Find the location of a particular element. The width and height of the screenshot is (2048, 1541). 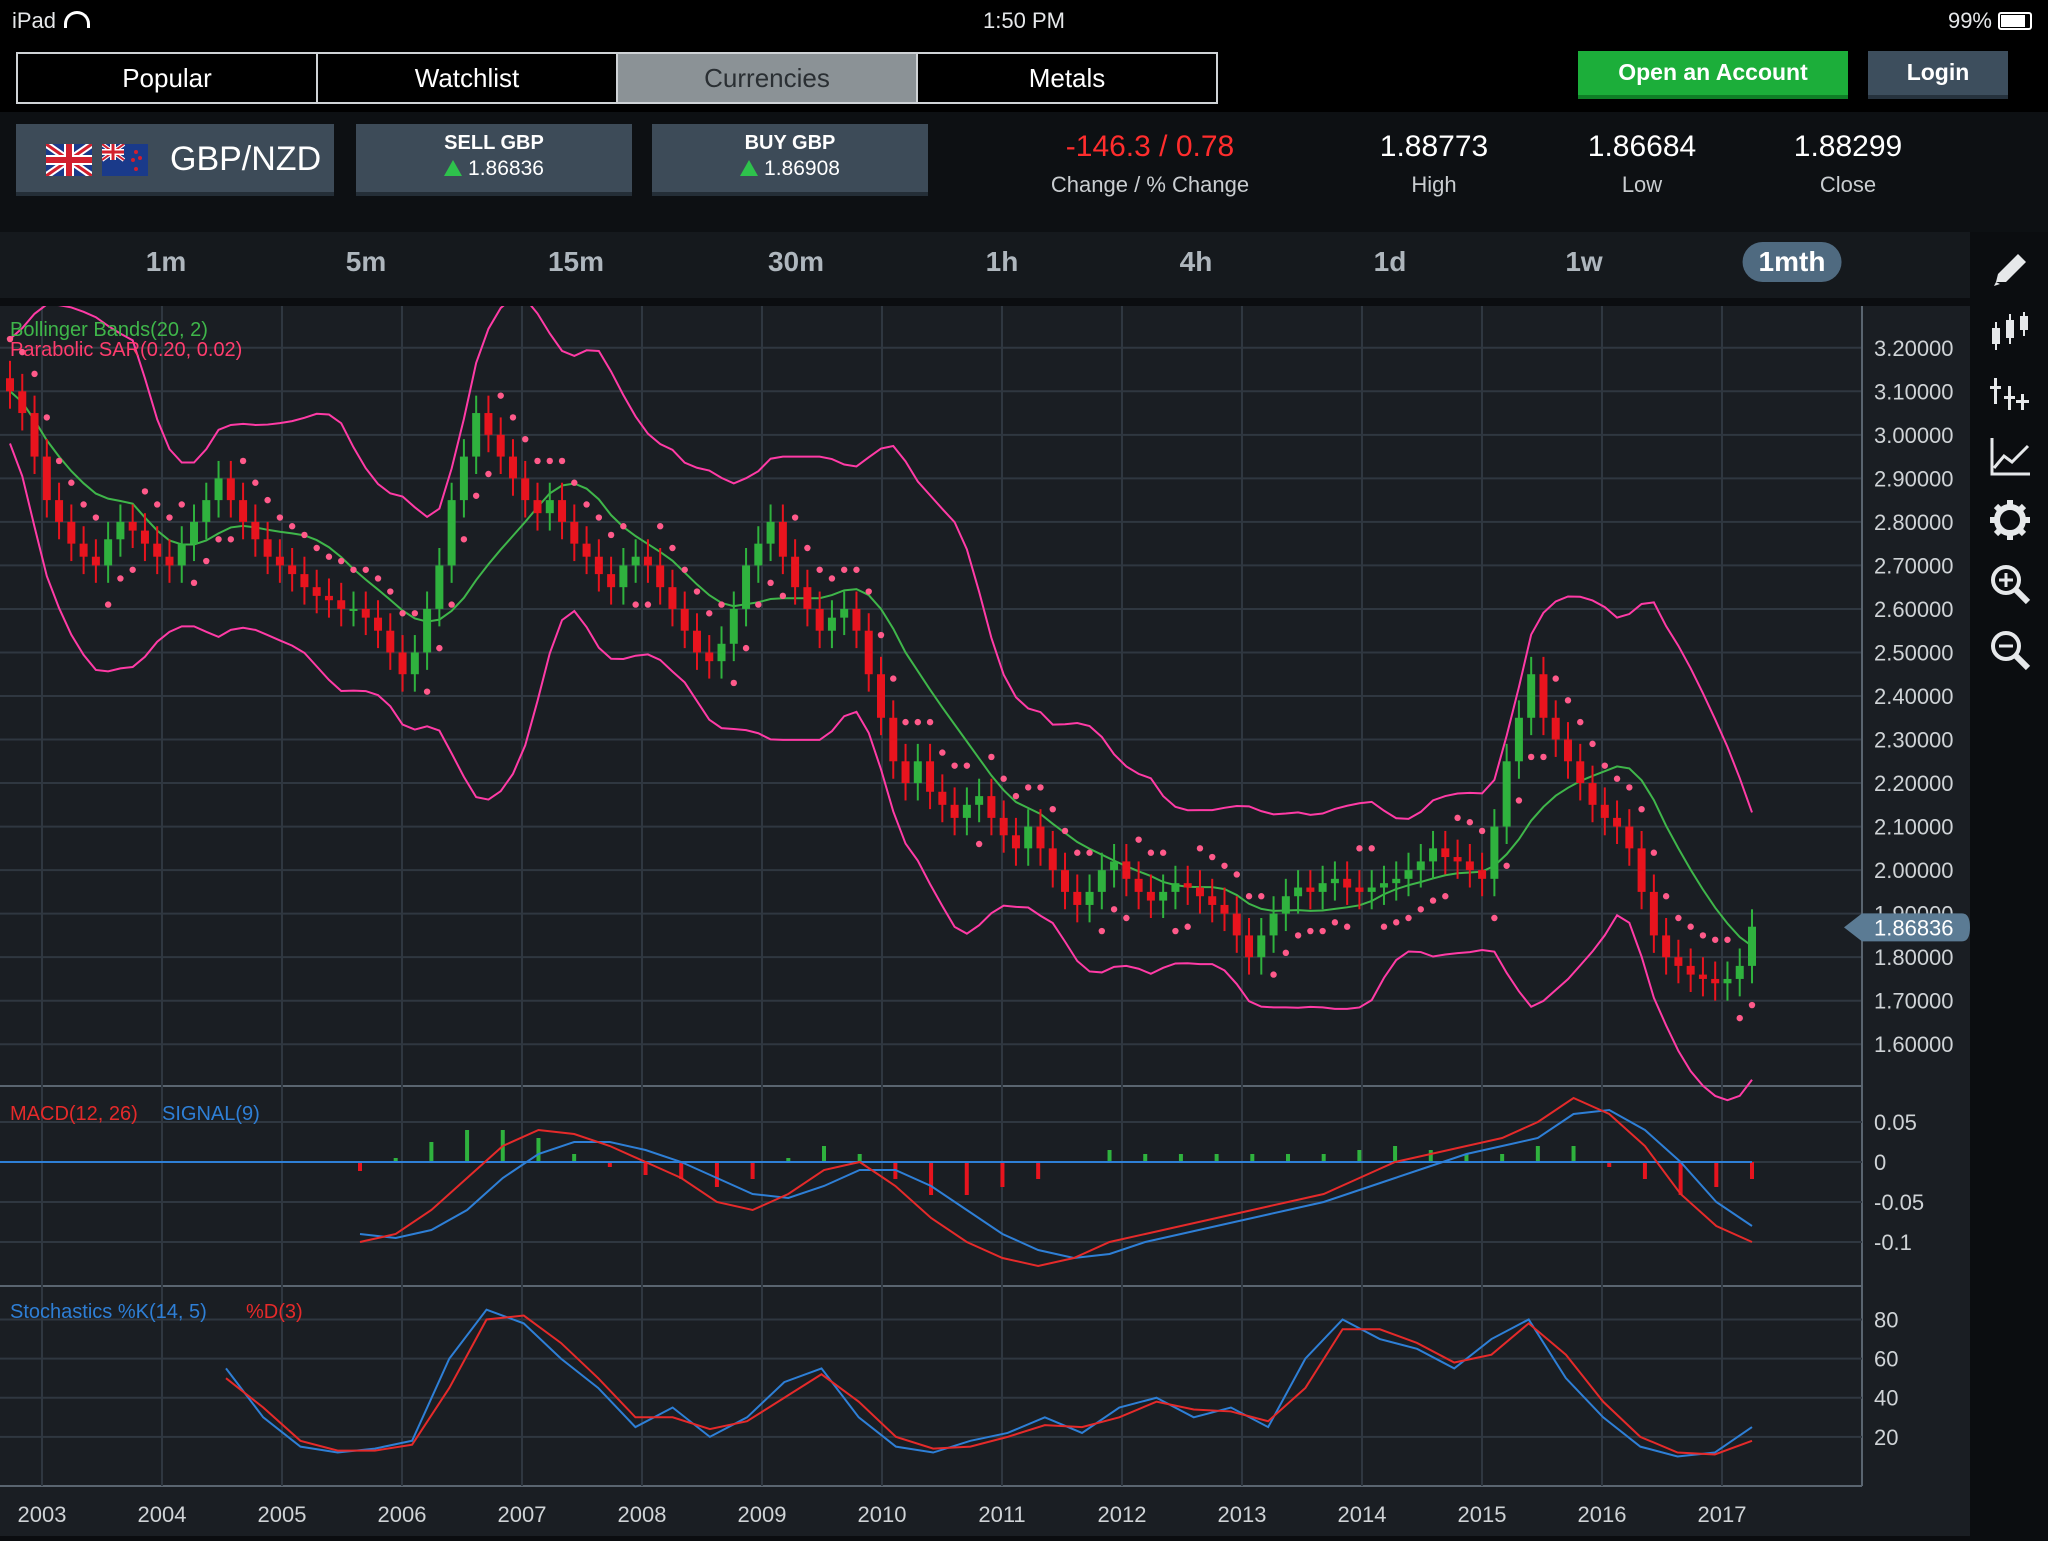

pencil-icon is located at coordinates (2010, 270).